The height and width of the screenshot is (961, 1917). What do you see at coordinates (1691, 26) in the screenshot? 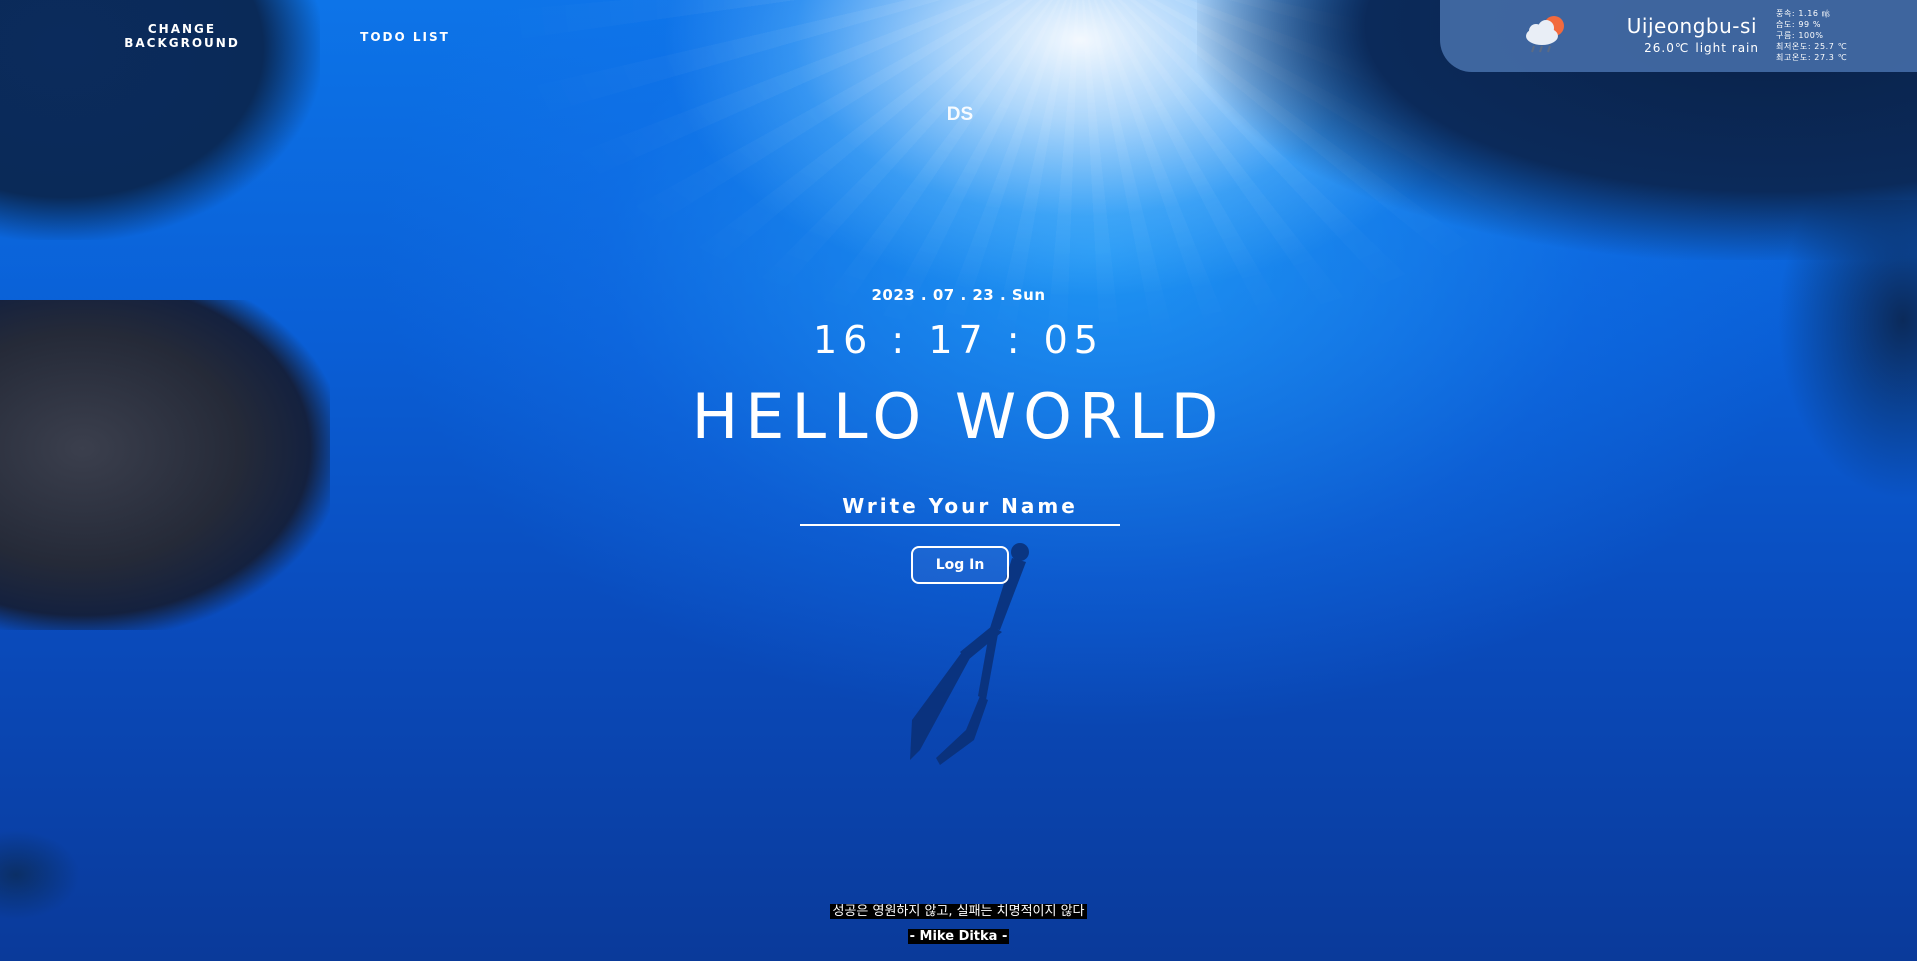
I see `weather-city: Uijeongbu-si` at bounding box center [1691, 26].